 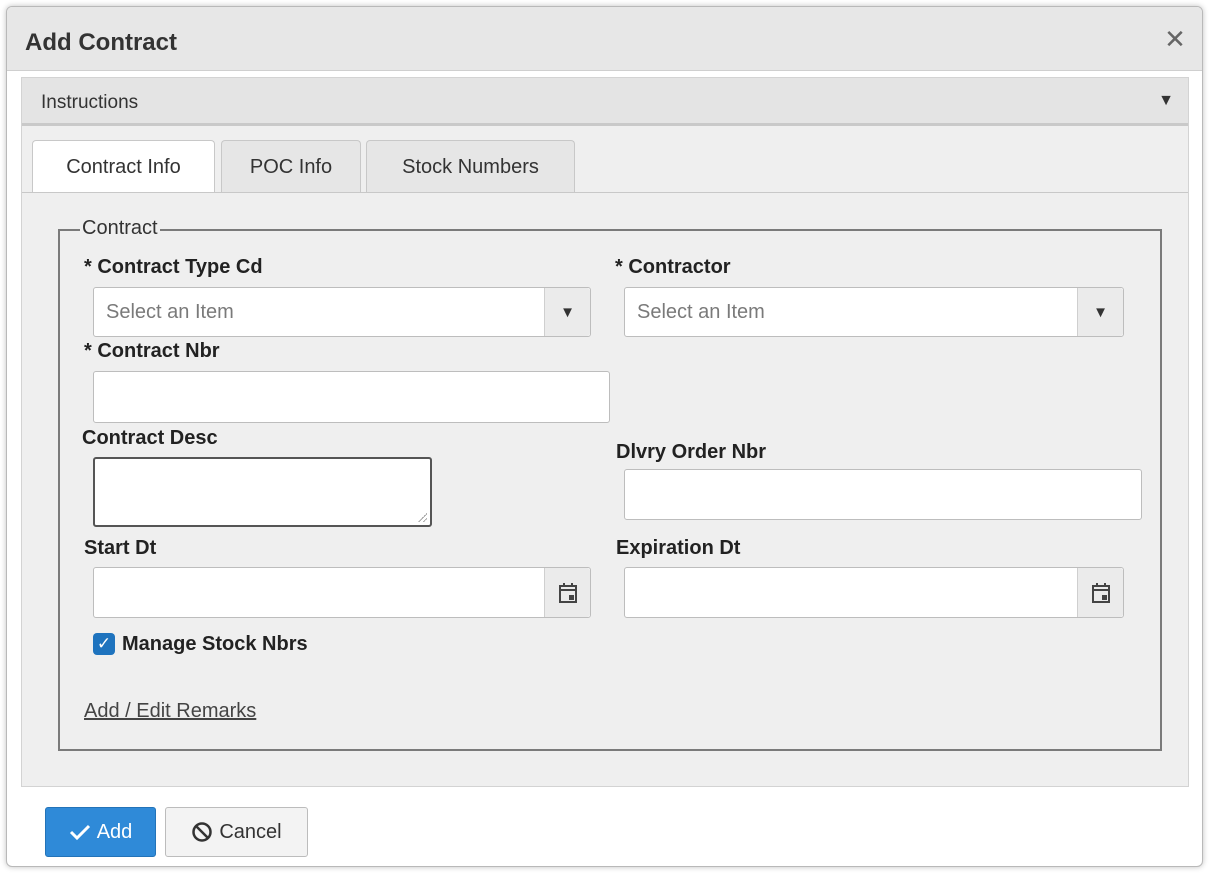 I want to click on dialog-title: Add Contract, so click(x=101, y=42).